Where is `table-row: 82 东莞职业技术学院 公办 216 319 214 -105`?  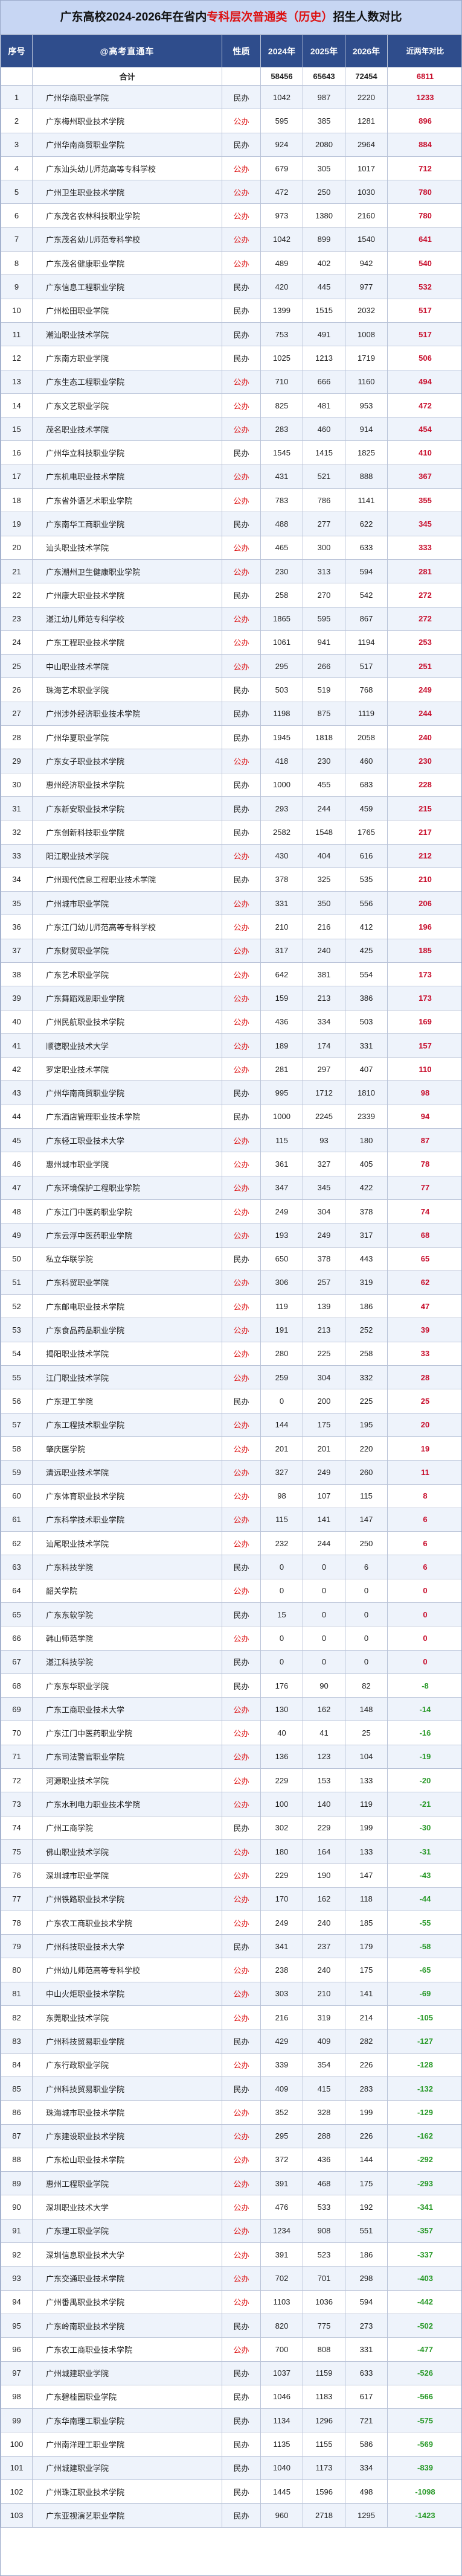 table-row: 82 东莞职业技术学院 公办 216 319 214 -105 is located at coordinates (231, 2017).